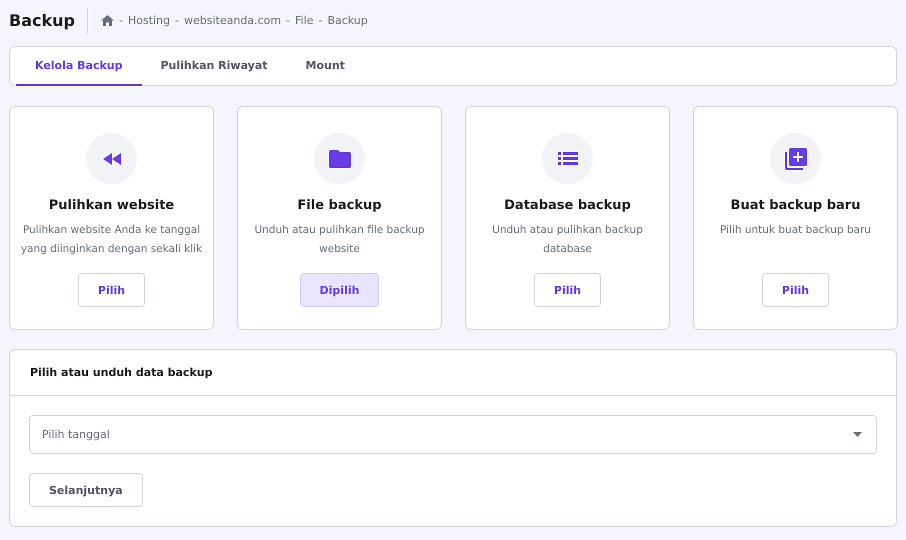 Image resolution: width=906 pixels, height=540 pixels. Describe the element at coordinates (325, 66) in the screenshot. I see `tab: Mount` at that location.